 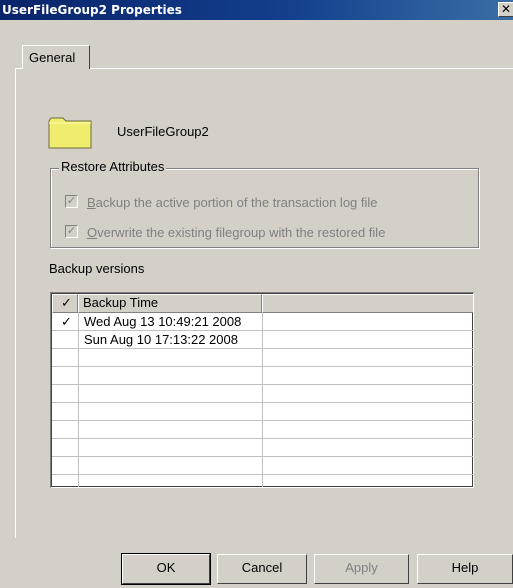 I want to click on ok-button: OK, so click(x=166, y=569).